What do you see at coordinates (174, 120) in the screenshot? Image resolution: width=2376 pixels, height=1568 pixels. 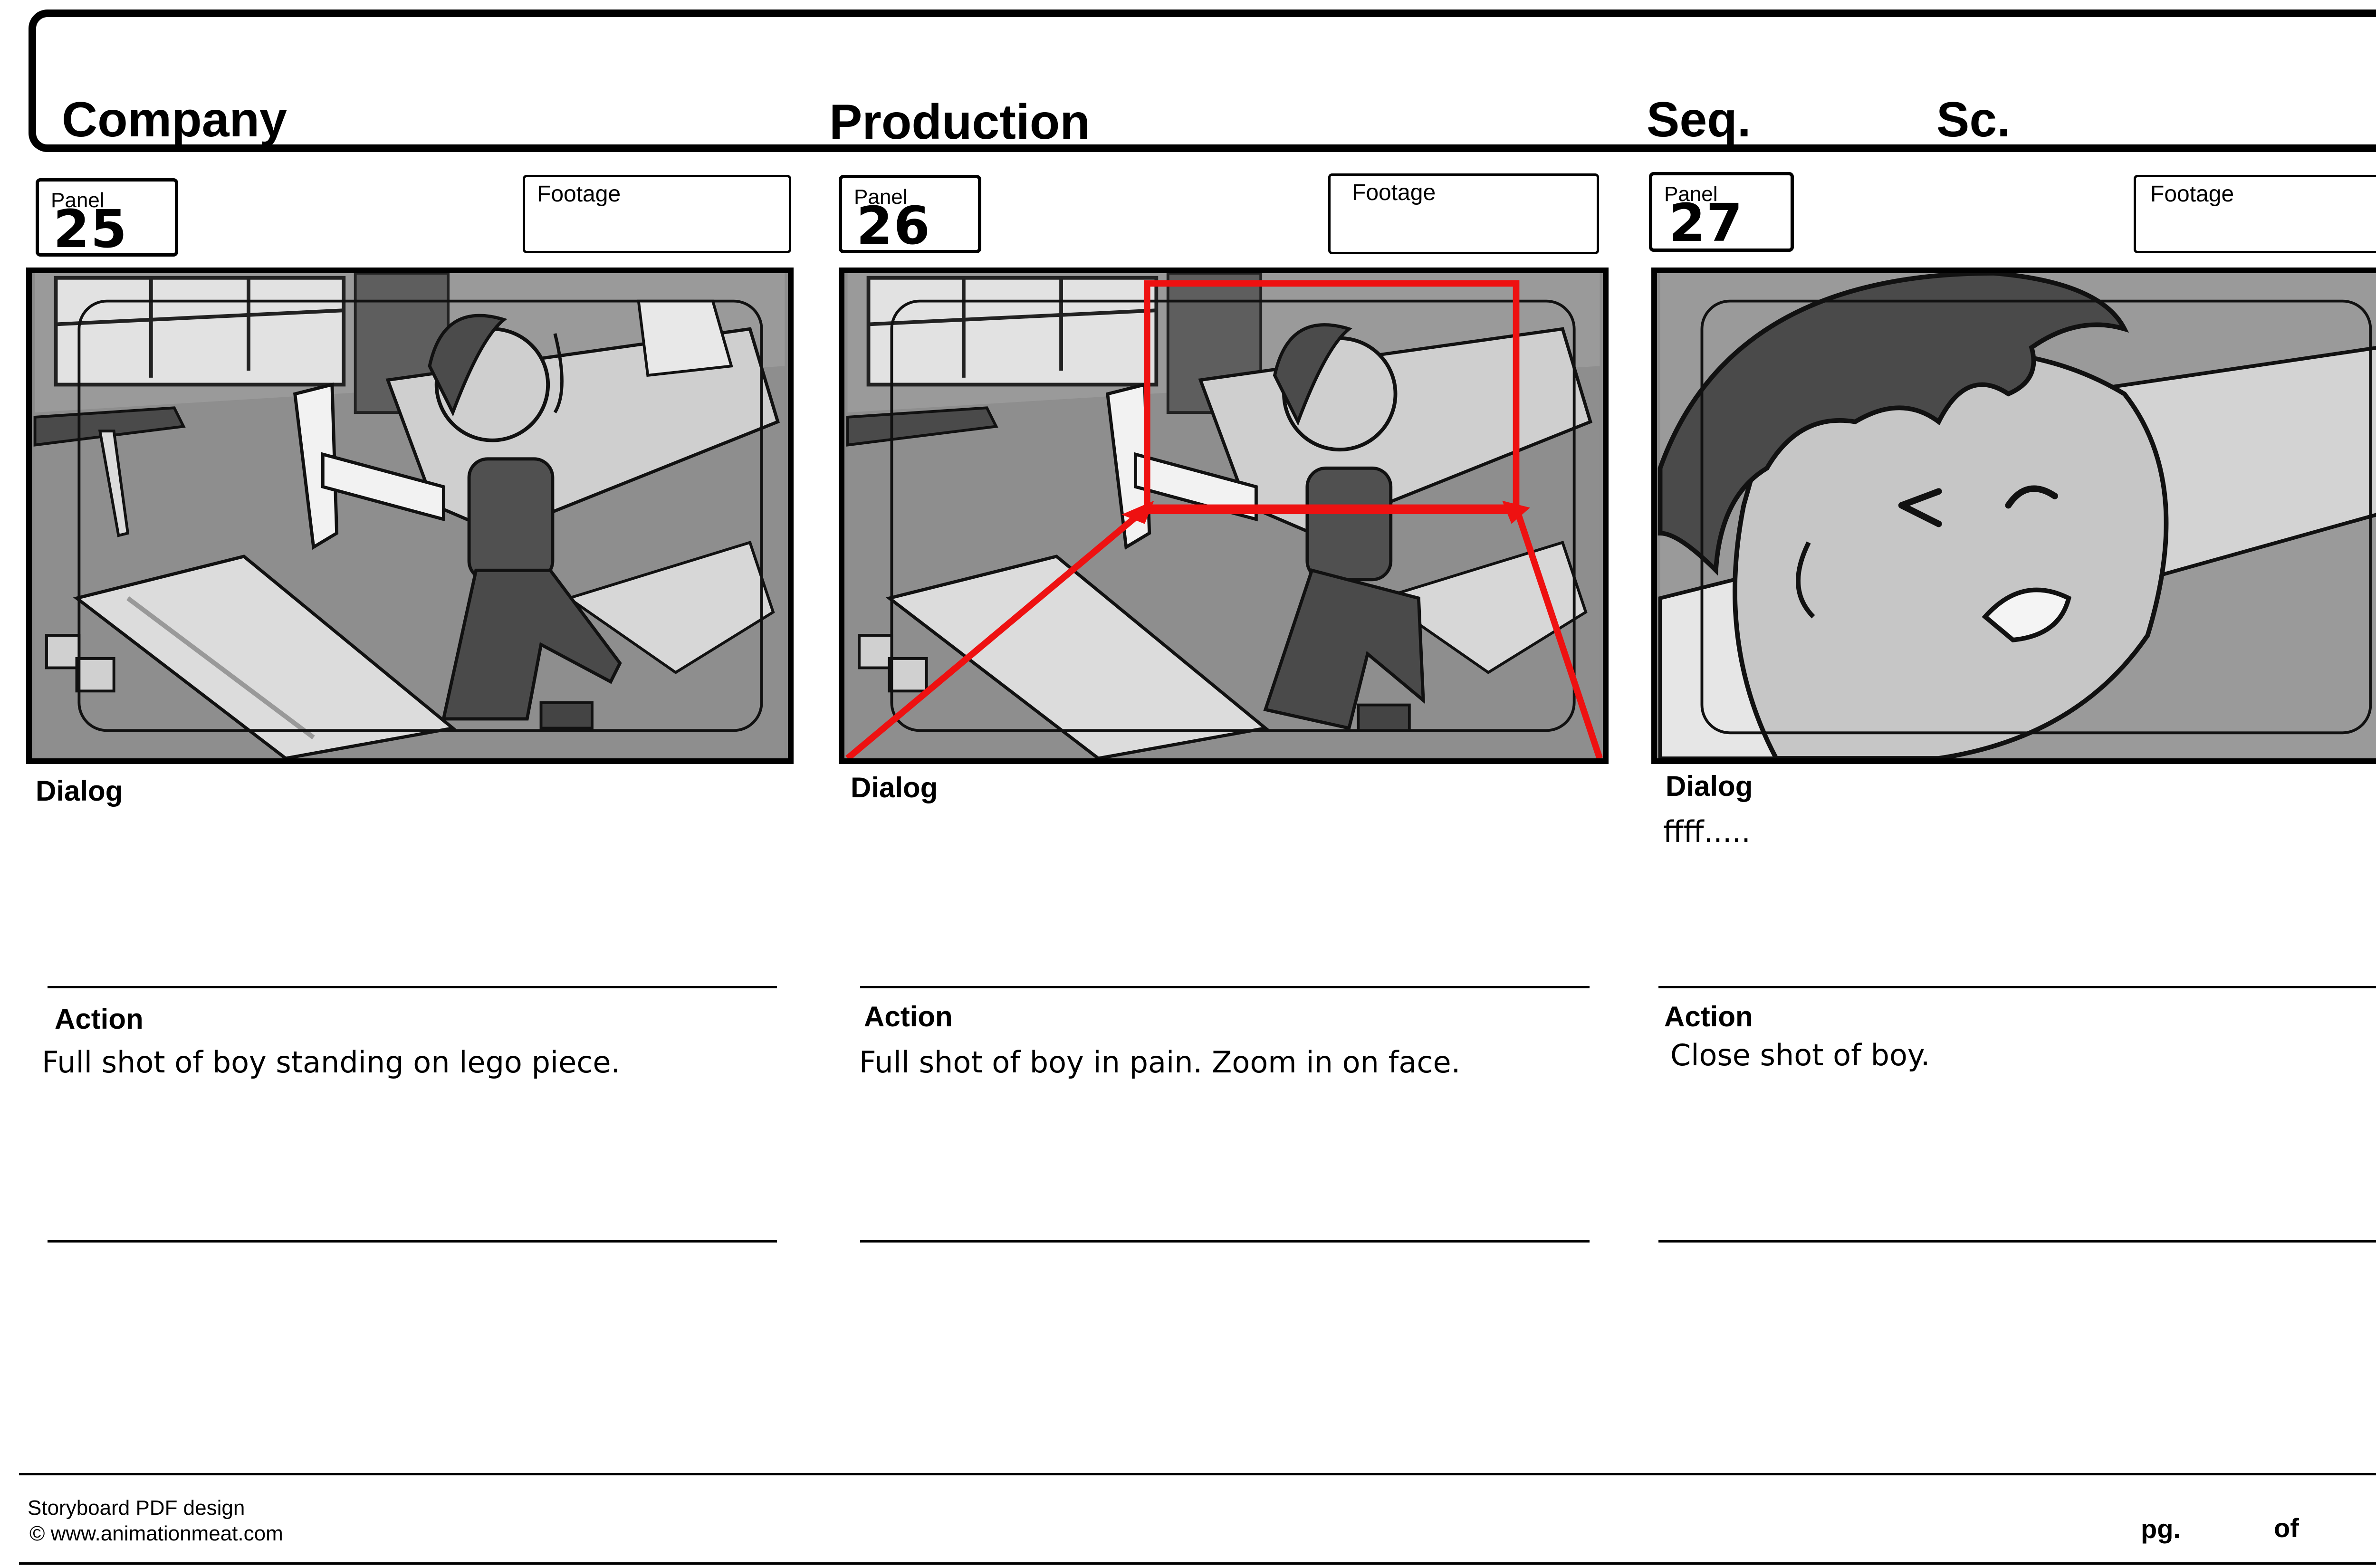 I see `company-label: Company` at bounding box center [174, 120].